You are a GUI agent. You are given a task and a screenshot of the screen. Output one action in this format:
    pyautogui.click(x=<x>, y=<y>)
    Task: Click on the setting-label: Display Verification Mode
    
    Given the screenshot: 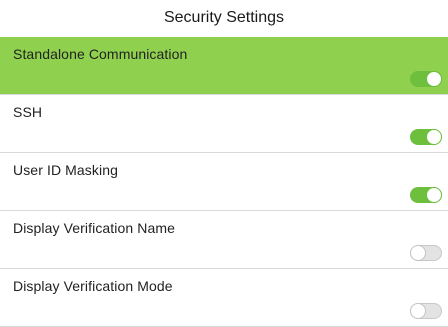 What is the action you would take?
    pyautogui.click(x=93, y=286)
    